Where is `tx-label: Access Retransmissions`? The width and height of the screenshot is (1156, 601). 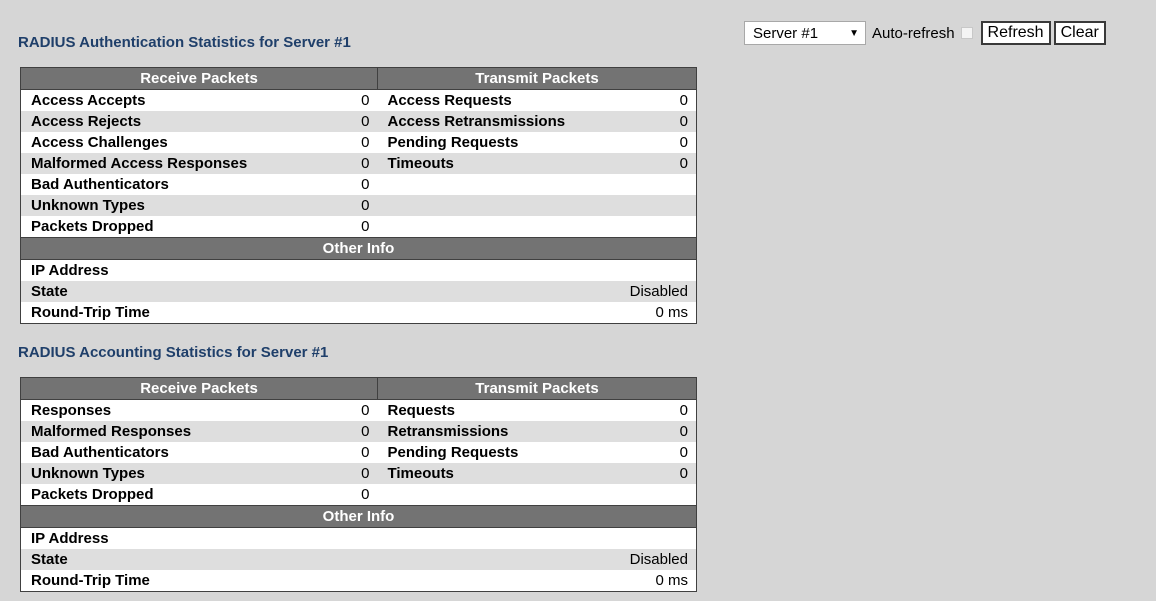 tx-label: Access Retransmissions is located at coordinates (517, 121).